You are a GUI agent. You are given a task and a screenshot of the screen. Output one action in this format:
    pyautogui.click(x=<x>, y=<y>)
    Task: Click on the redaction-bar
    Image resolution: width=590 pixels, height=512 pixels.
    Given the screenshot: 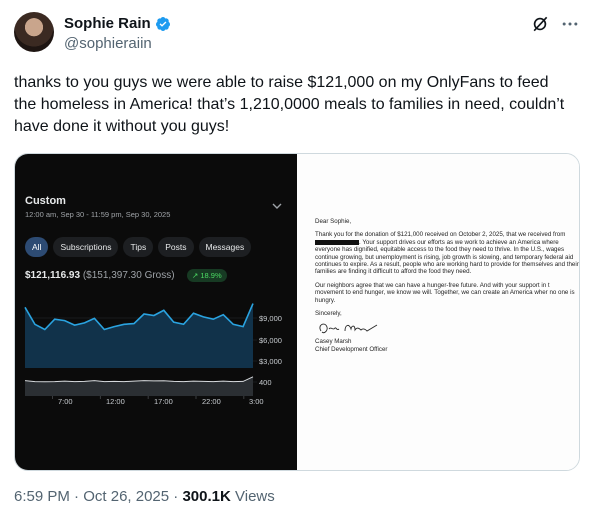 What is the action you would take?
    pyautogui.click(x=337, y=242)
    